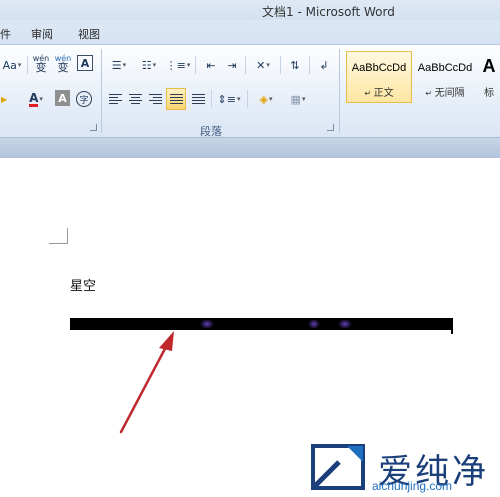  What do you see at coordinates (146, 382) in the screenshot?
I see `annotation-arrow-icon` at bounding box center [146, 382].